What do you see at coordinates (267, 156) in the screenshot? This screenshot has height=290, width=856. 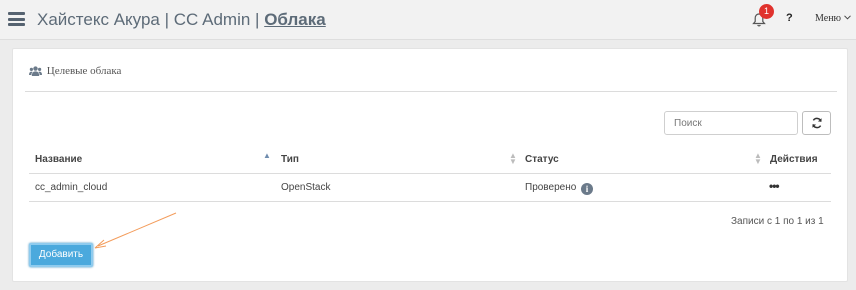 I see `sort-ascending-icon: ▲` at bounding box center [267, 156].